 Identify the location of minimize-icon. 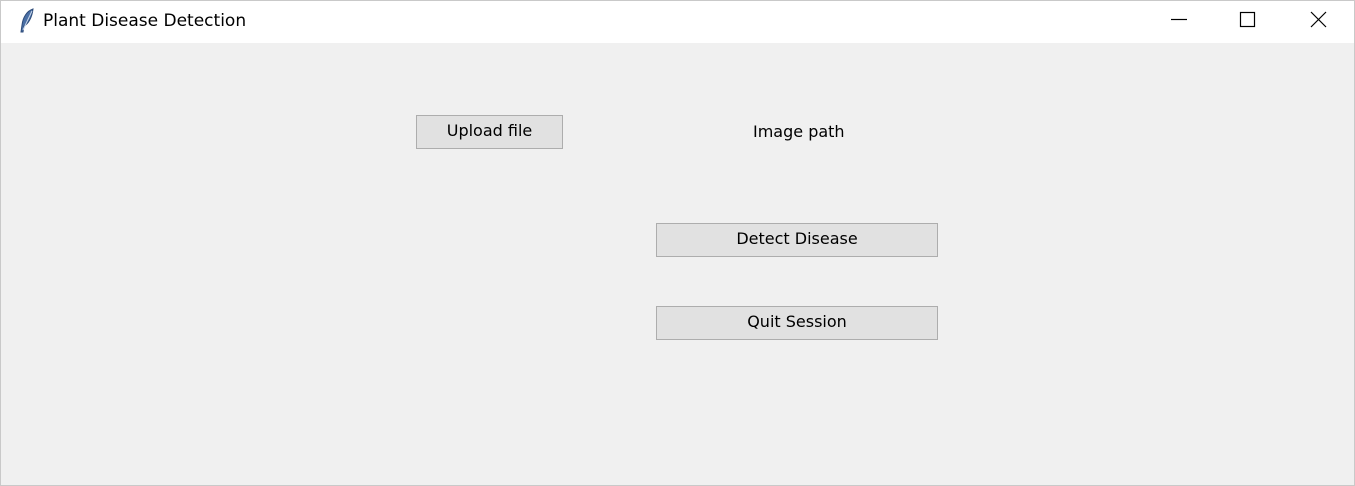
(1179, 19).